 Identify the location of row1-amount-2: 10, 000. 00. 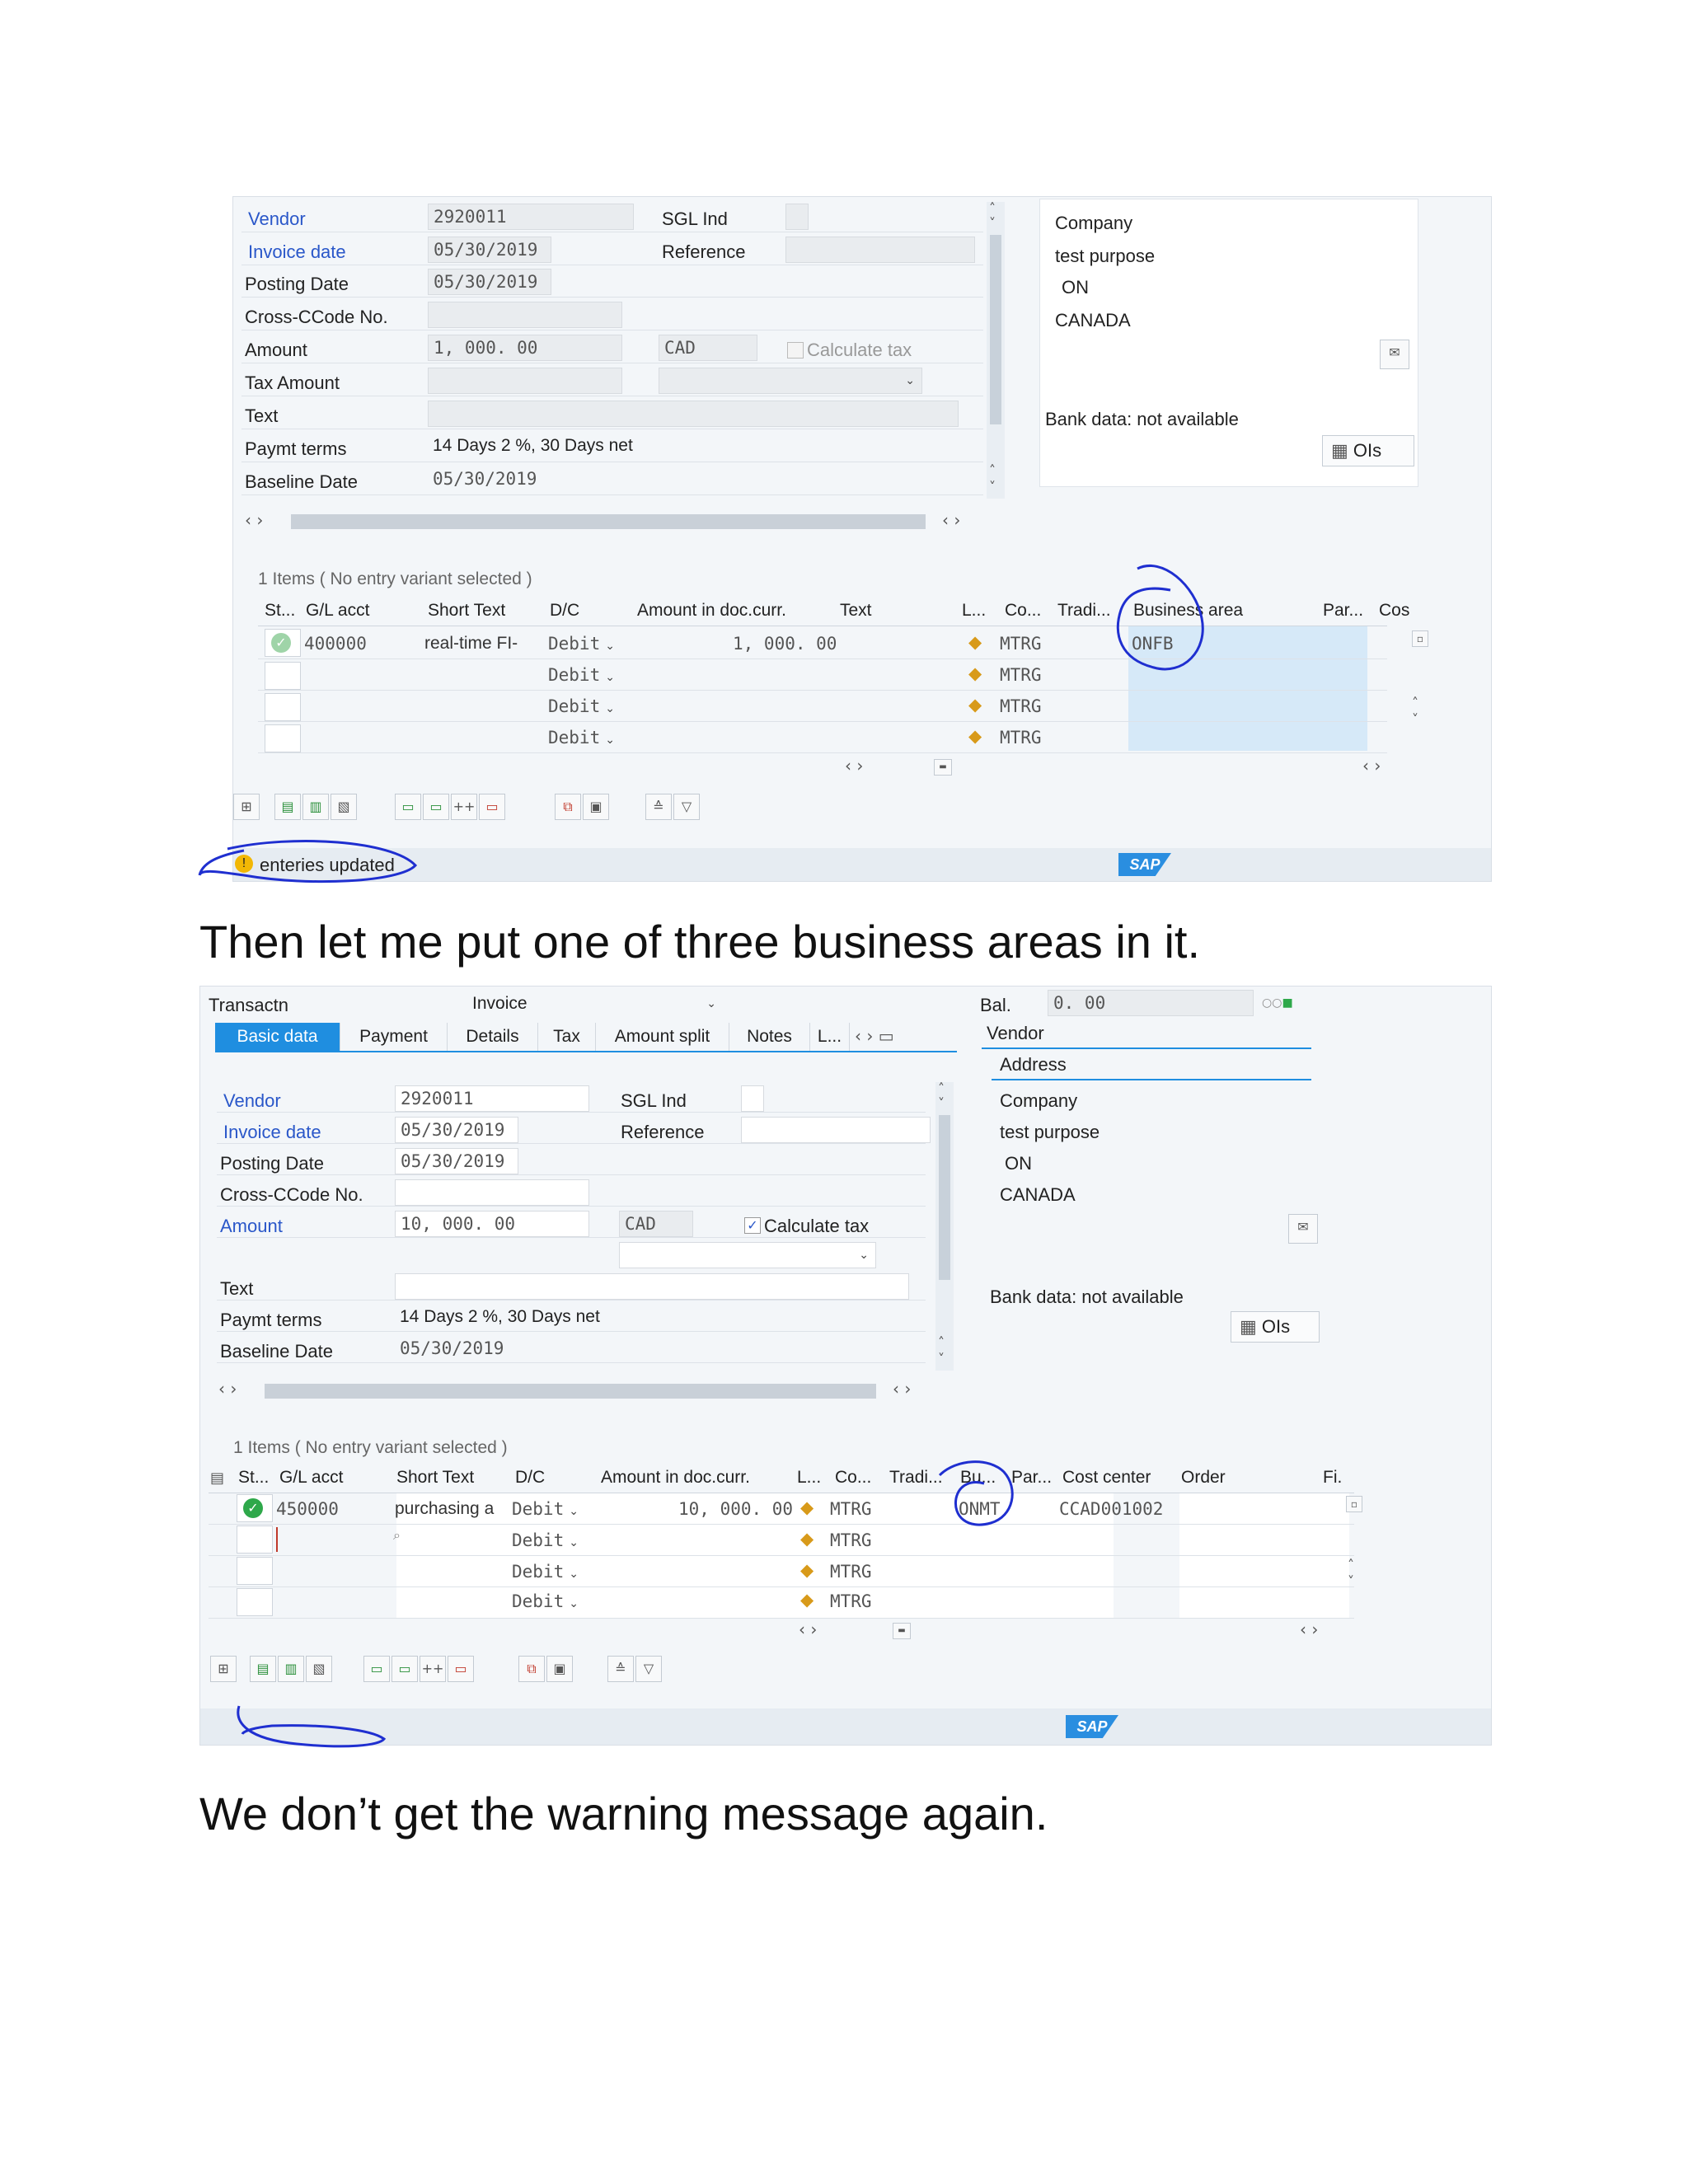
(736, 1509).